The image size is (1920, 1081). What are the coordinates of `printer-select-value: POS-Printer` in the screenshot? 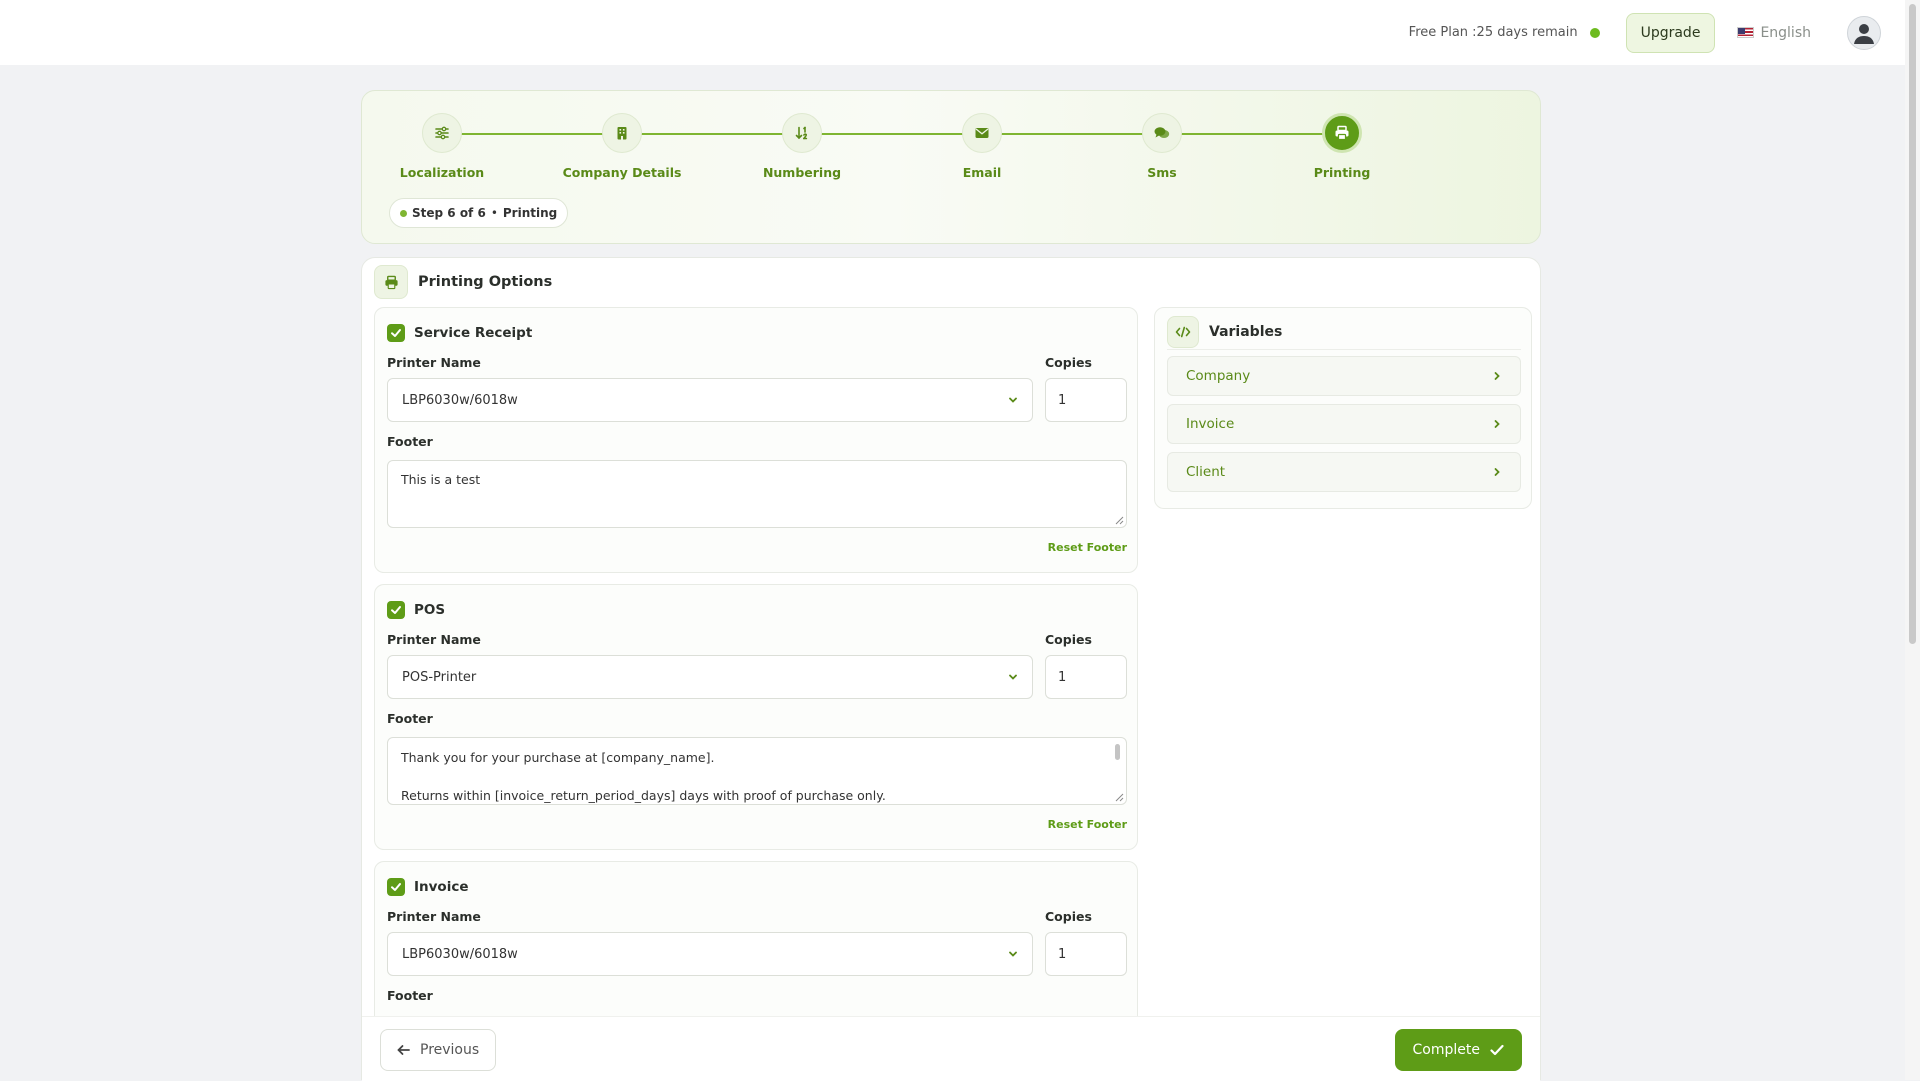 It's located at (439, 677).